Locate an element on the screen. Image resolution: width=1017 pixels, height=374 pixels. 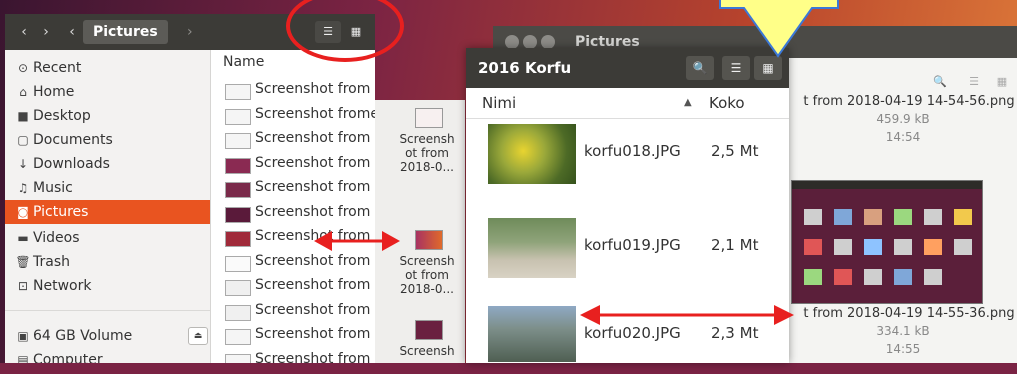
double-arrow-left is located at coordinates (357, 241).